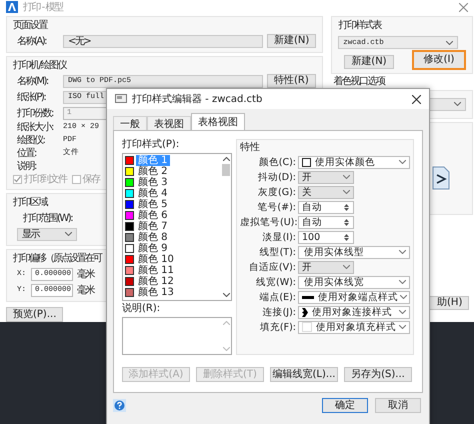  I want to click on field-label: 打印份数:, so click(35, 113).